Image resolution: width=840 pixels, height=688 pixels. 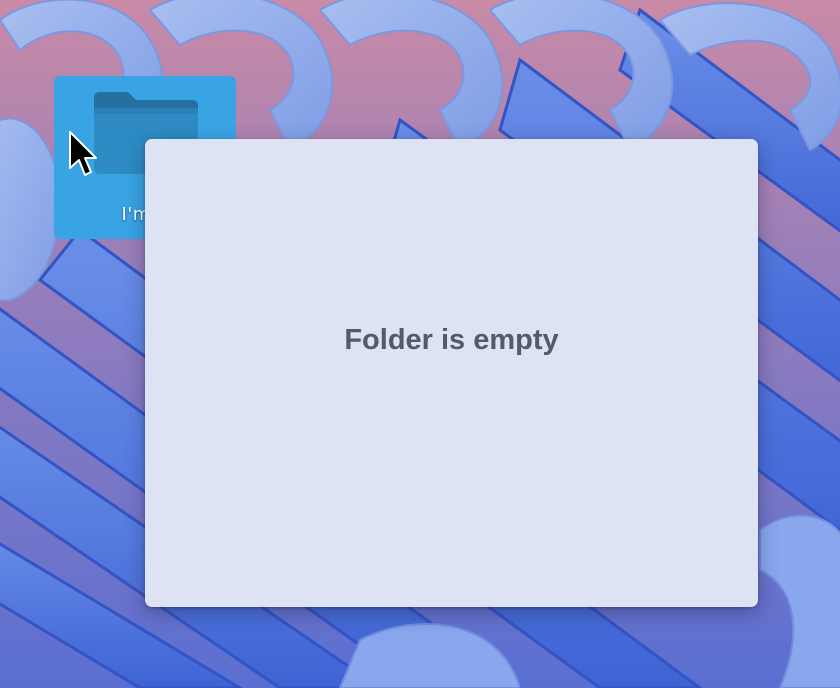 I want to click on arrow-cursor-icon, so click(x=83, y=153).